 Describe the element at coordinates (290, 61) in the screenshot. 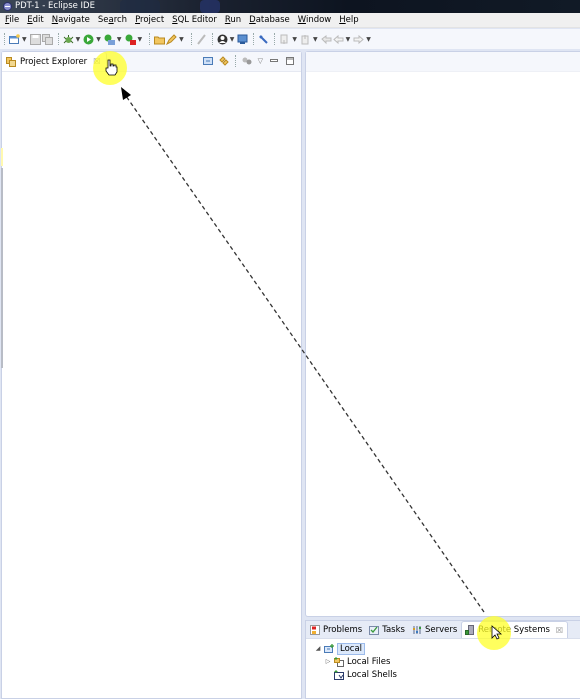

I see `maximize-icon` at that location.